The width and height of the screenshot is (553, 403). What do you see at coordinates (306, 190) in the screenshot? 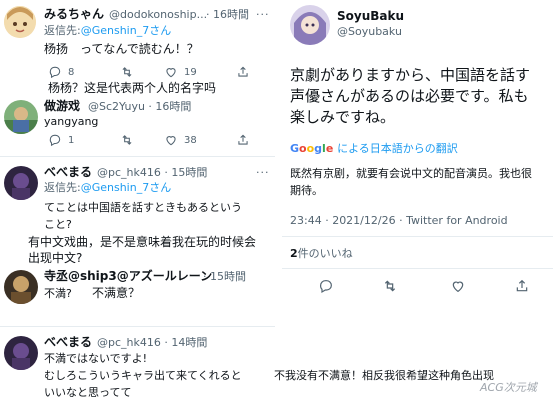
I see `translation-line-2: 期待。` at bounding box center [306, 190].